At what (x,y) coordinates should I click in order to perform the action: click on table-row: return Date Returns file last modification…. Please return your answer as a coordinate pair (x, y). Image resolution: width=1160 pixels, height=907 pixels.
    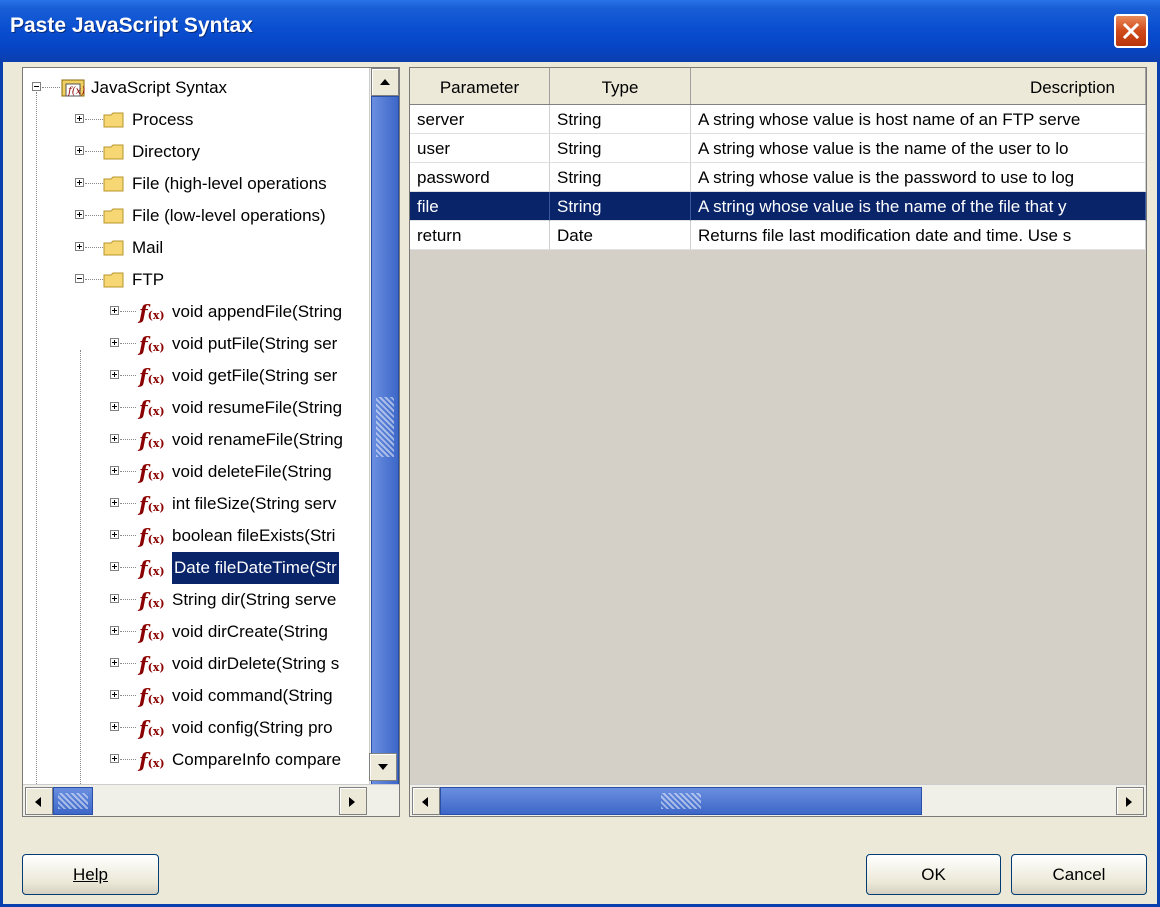
    Looking at the image, I should click on (778, 235).